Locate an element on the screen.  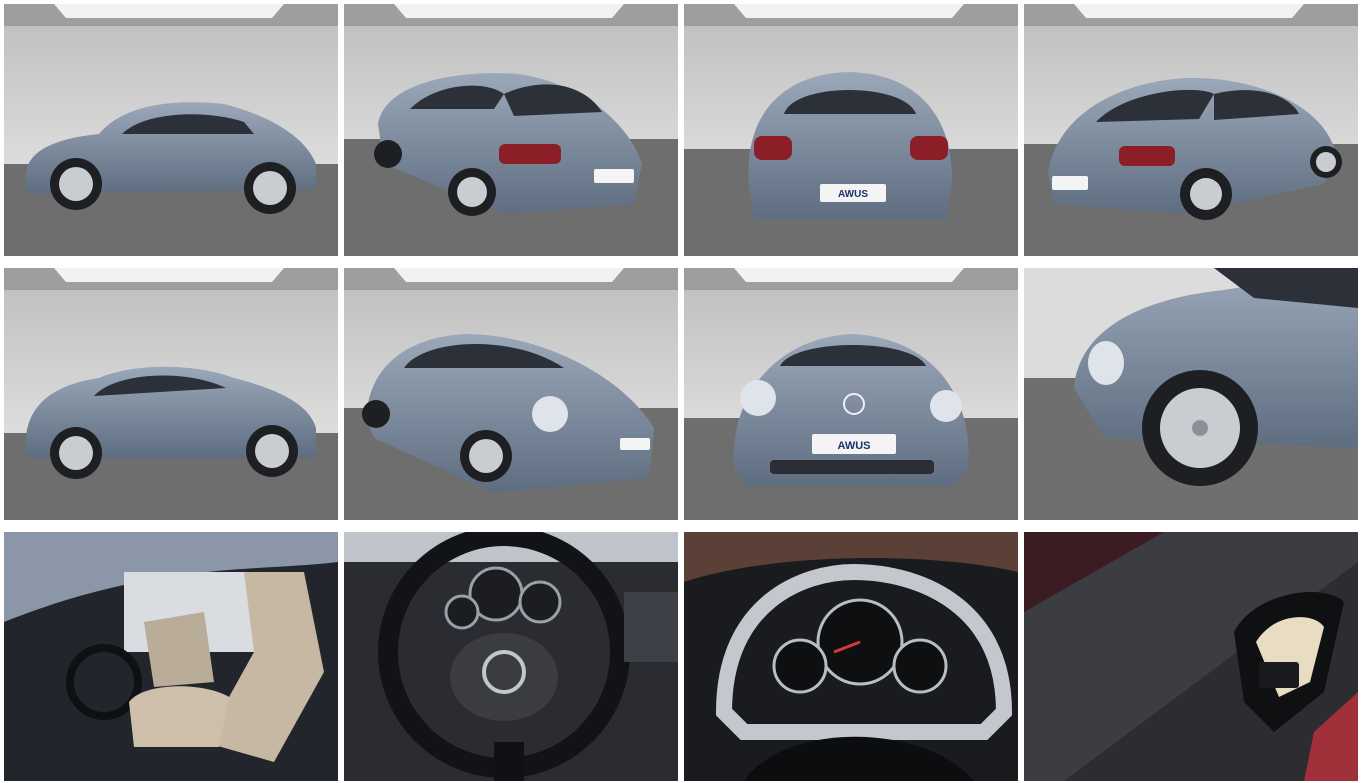
steering-wheel-image is located at coordinates (511, 656).